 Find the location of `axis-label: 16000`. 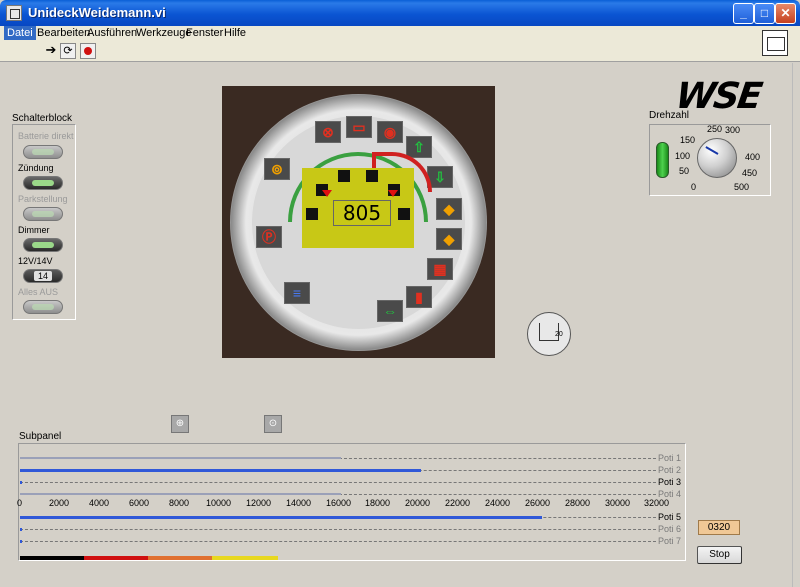

axis-label: 16000 is located at coordinates (339, 503).